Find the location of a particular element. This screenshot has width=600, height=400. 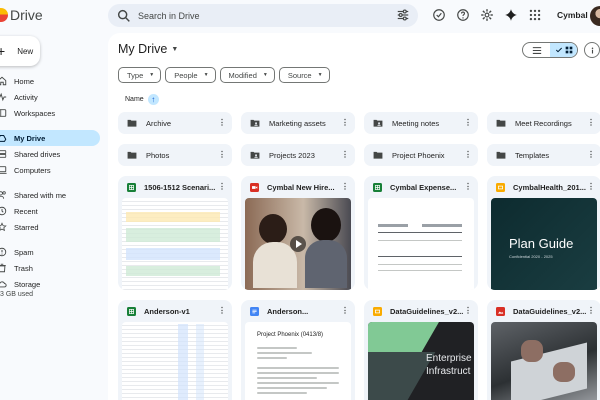

folder-item: Marketing assets ⋮ is located at coordinates (298, 123).